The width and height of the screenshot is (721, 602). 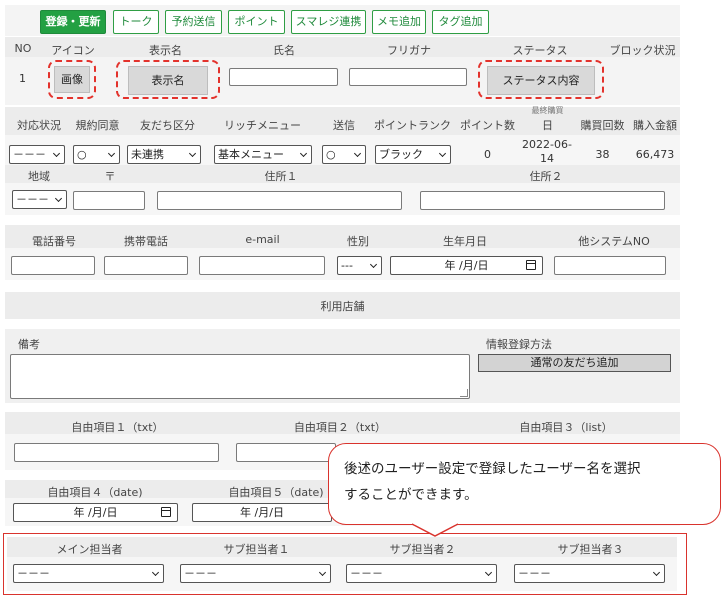 What do you see at coordinates (421, 573) in the screenshot?
I see `sub-staff-2-select: －－－` at bounding box center [421, 573].